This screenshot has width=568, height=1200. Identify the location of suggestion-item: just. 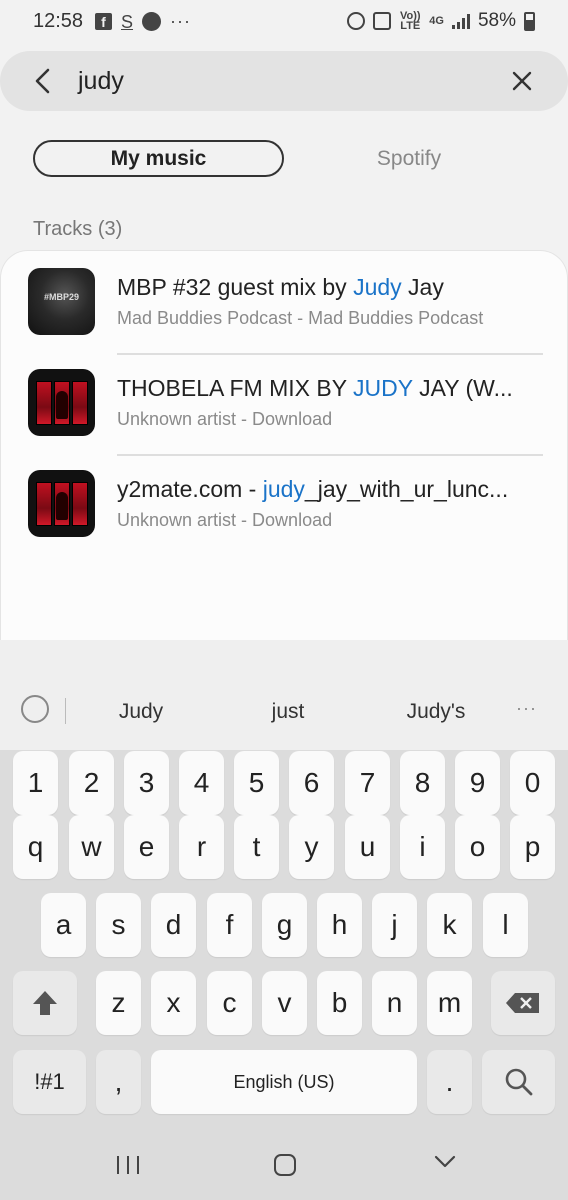
(288, 712).